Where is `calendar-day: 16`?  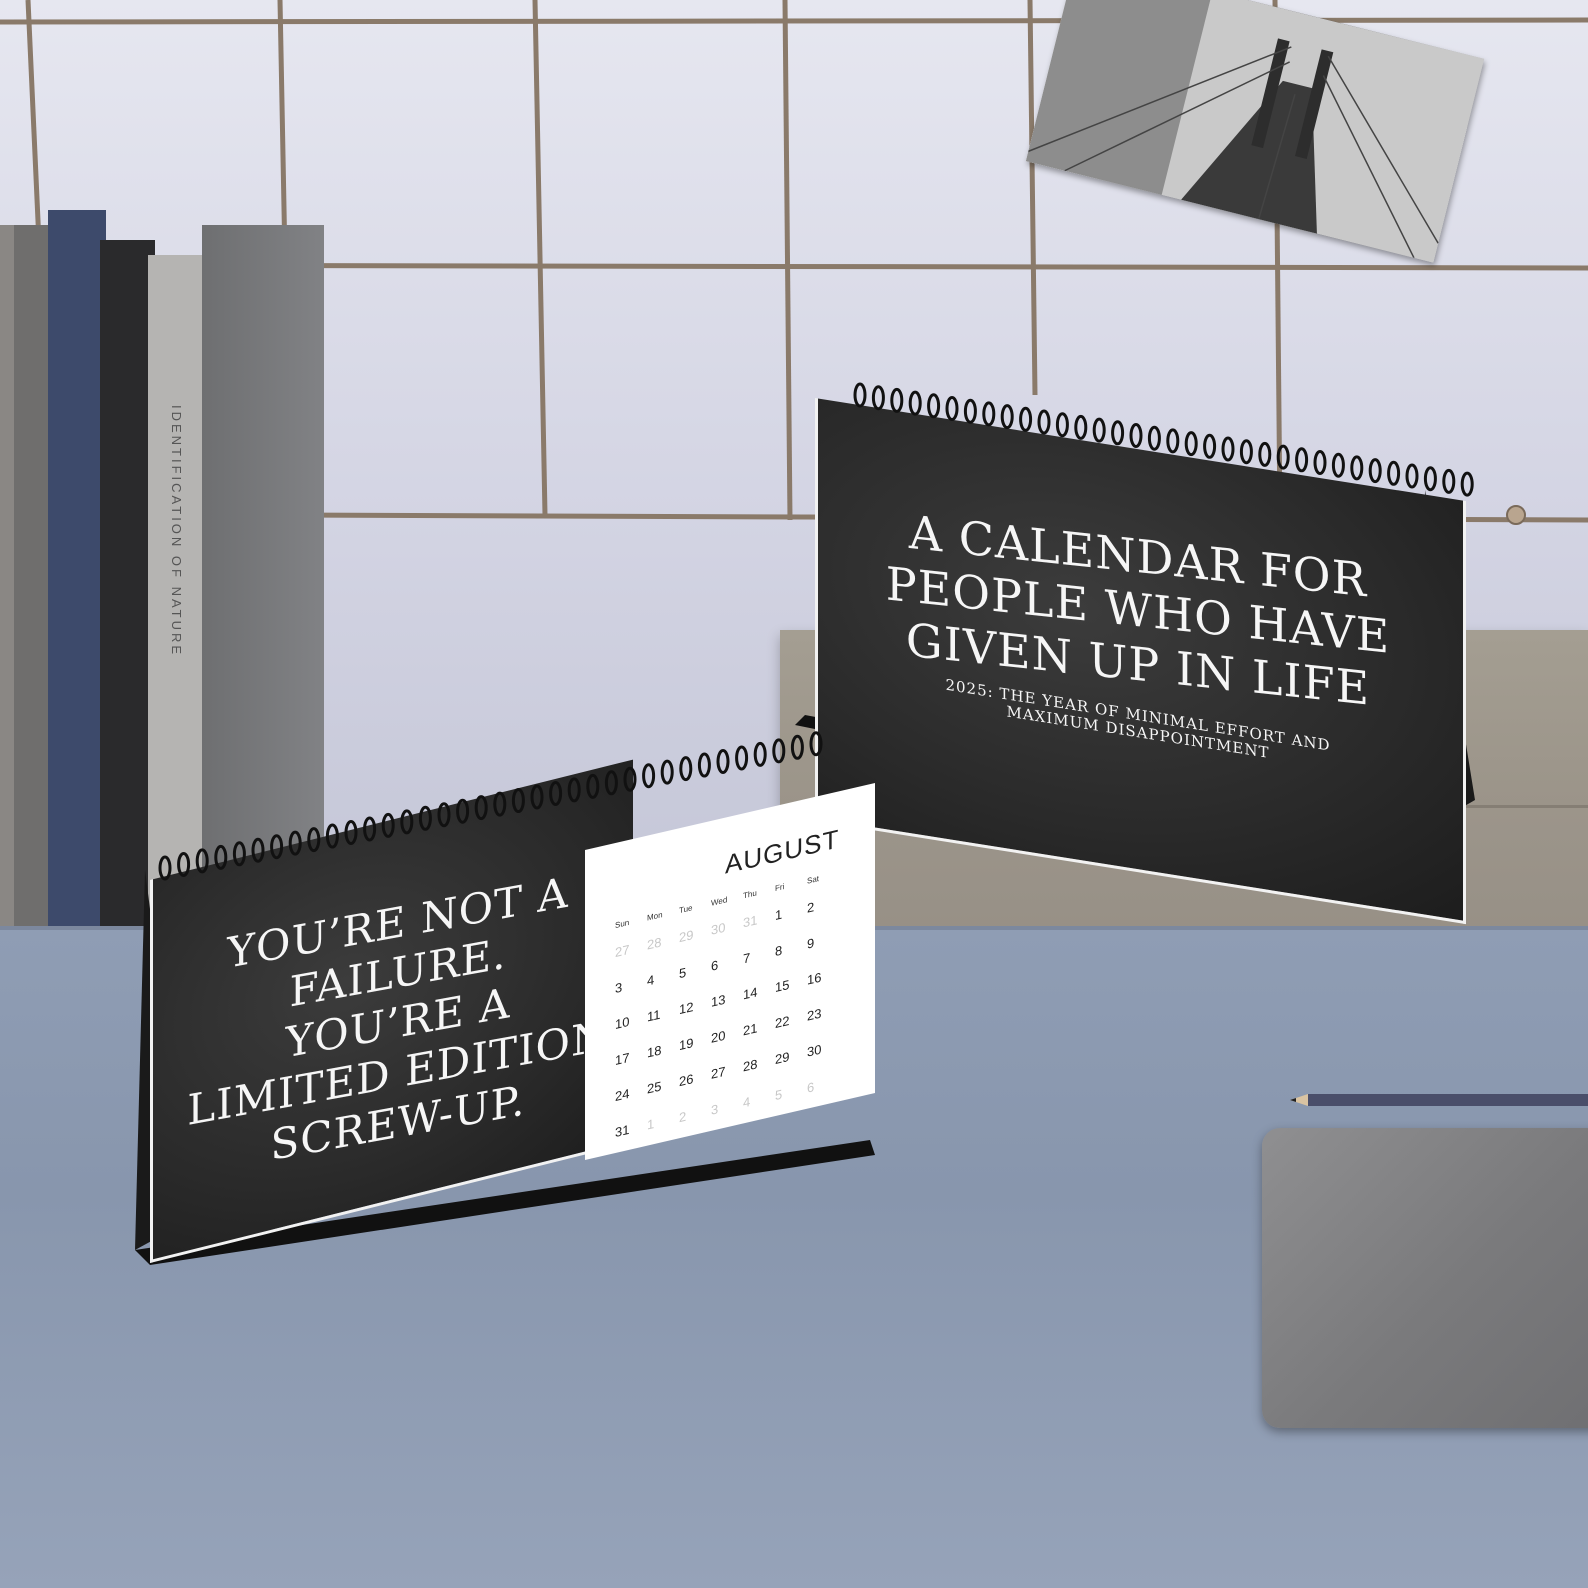 calendar-day: 16 is located at coordinates (814, 978).